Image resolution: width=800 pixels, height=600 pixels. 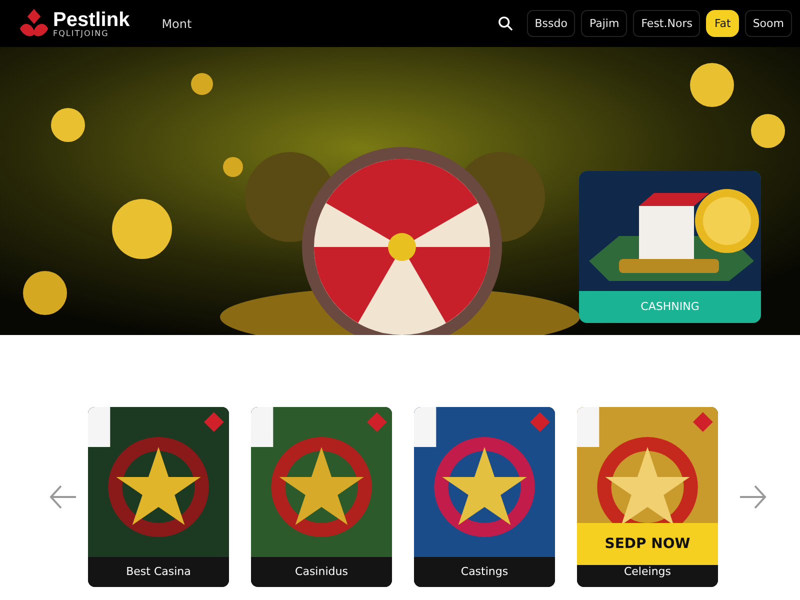 I want to click on nav-button: Bssdo, so click(x=551, y=23).